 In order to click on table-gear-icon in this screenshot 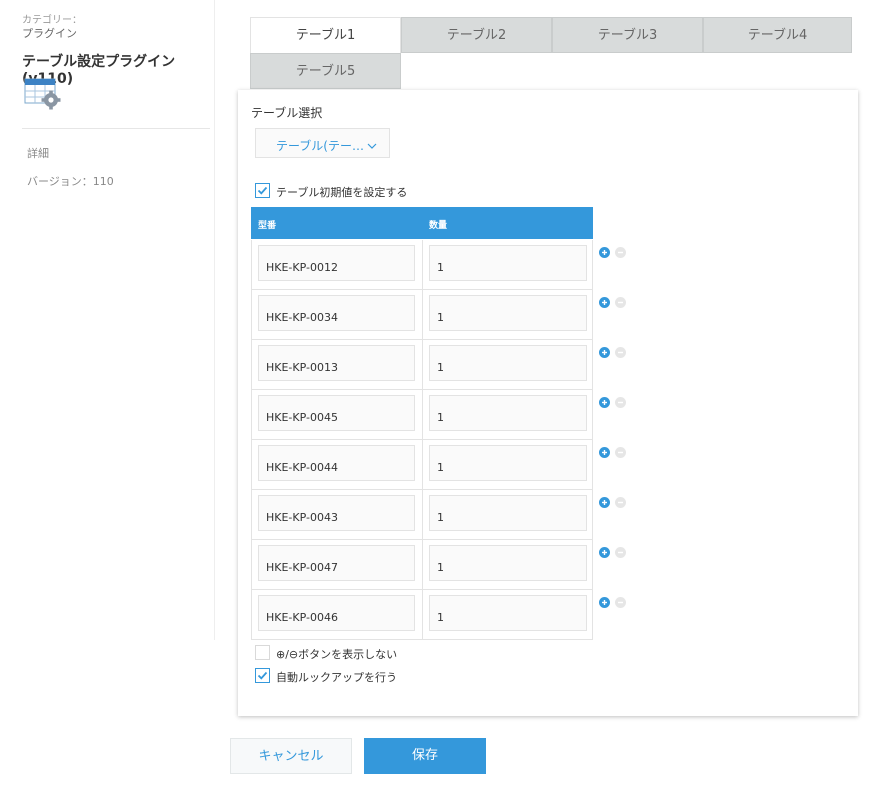, I will do `click(43, 94)`.